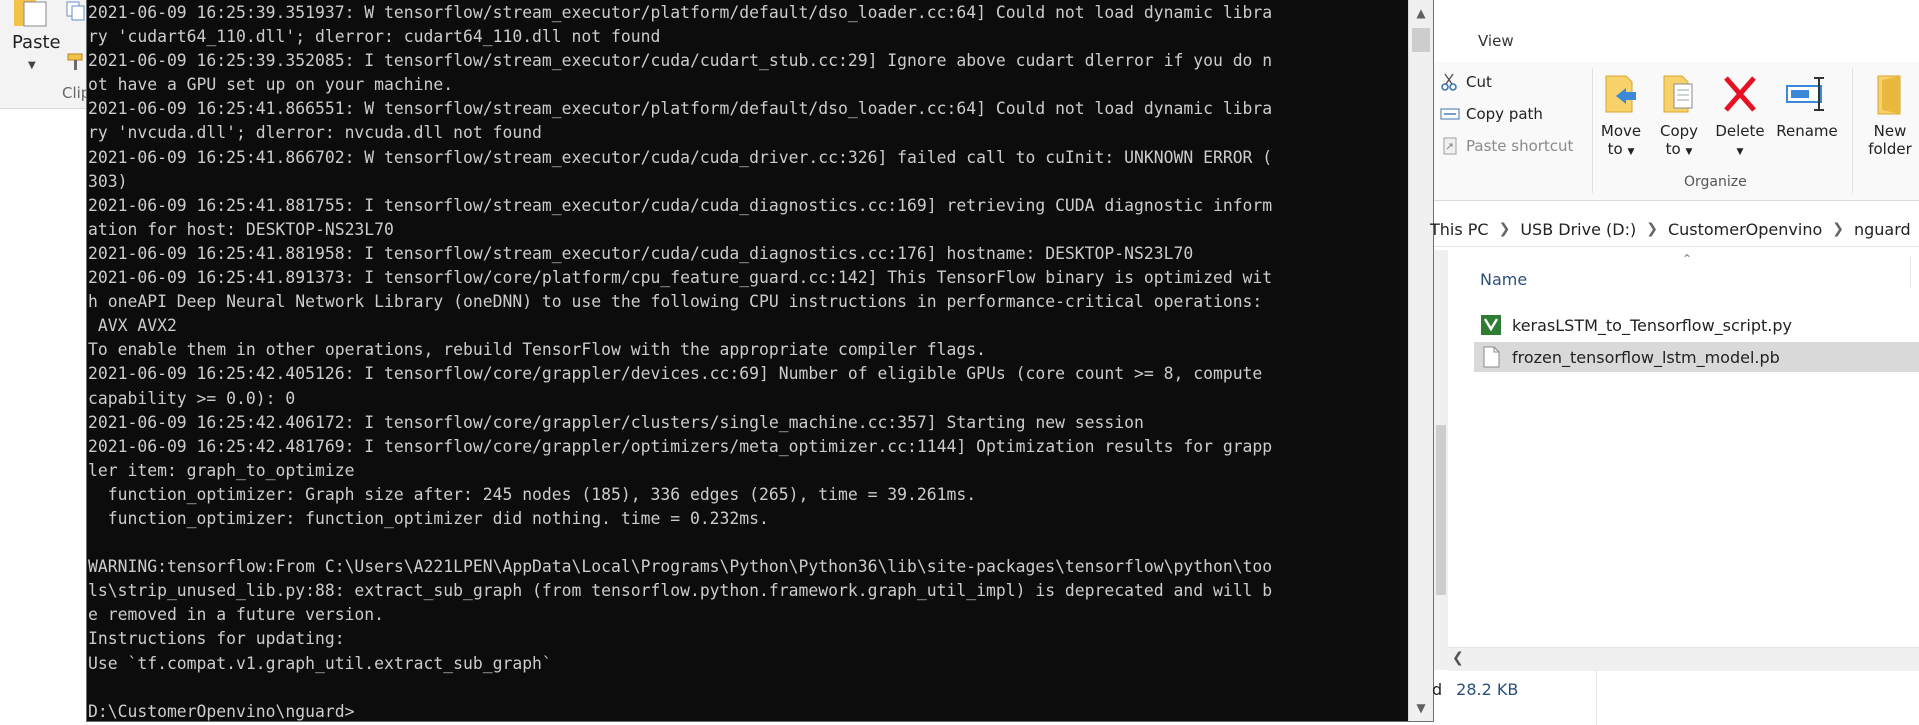  Describe the element at coordinates (1450, 114) in the screenshot. I see `copy-path-icon` at that location.